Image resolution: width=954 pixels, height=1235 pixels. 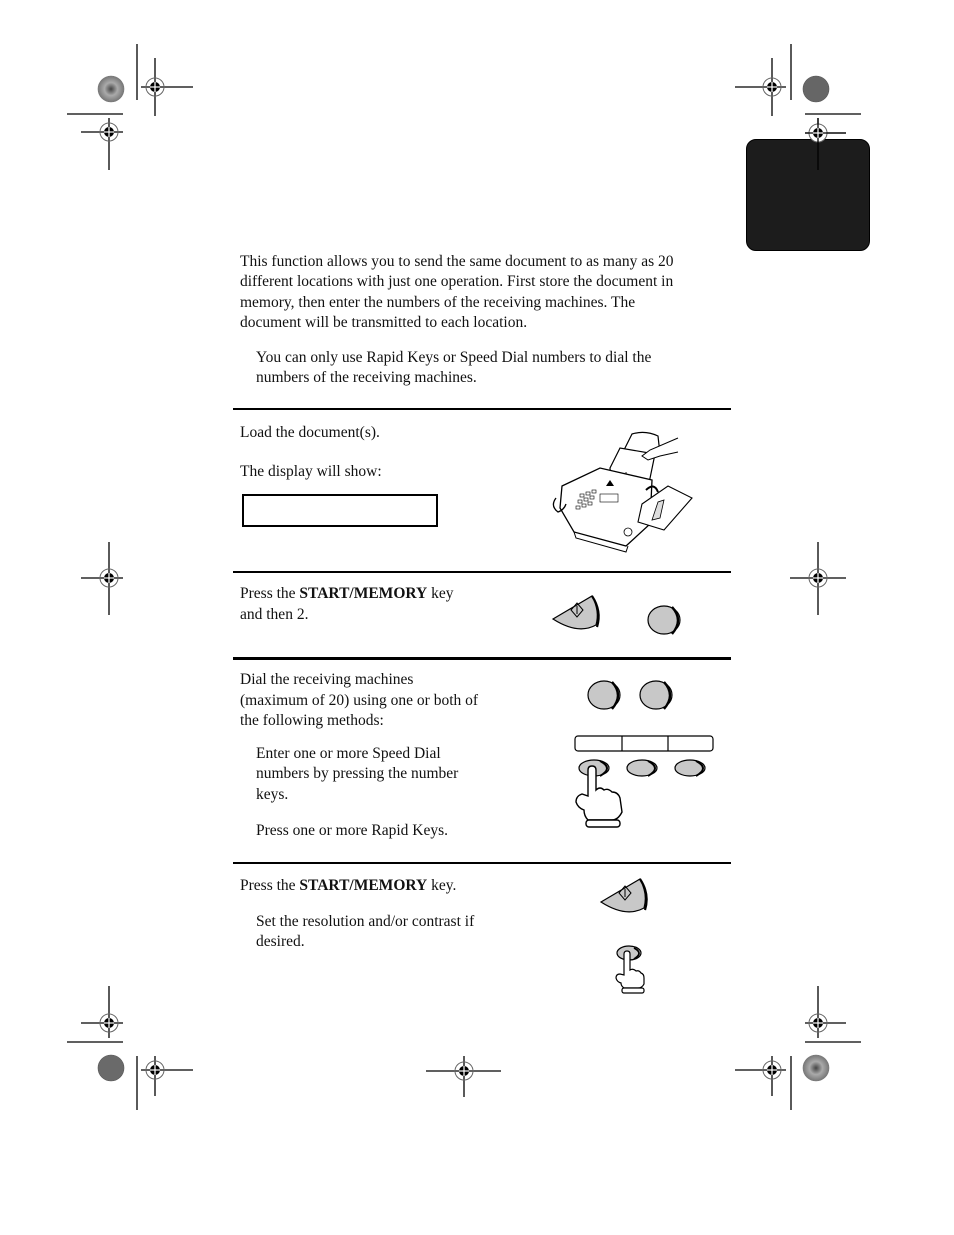 I want to click on method-line: Enter one or more Speed Dial, so click(x=348, y=753).